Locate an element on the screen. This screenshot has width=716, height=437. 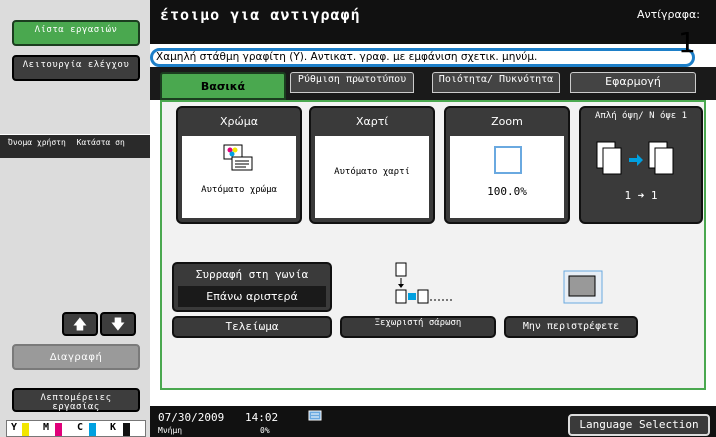
finishing-button: Τελείωμα is located at coordinates (252, 327).